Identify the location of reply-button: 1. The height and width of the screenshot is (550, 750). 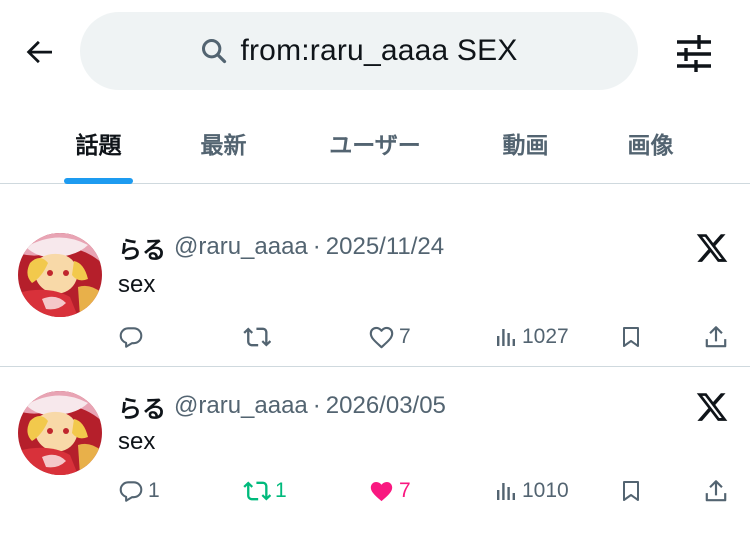
(139, 491).